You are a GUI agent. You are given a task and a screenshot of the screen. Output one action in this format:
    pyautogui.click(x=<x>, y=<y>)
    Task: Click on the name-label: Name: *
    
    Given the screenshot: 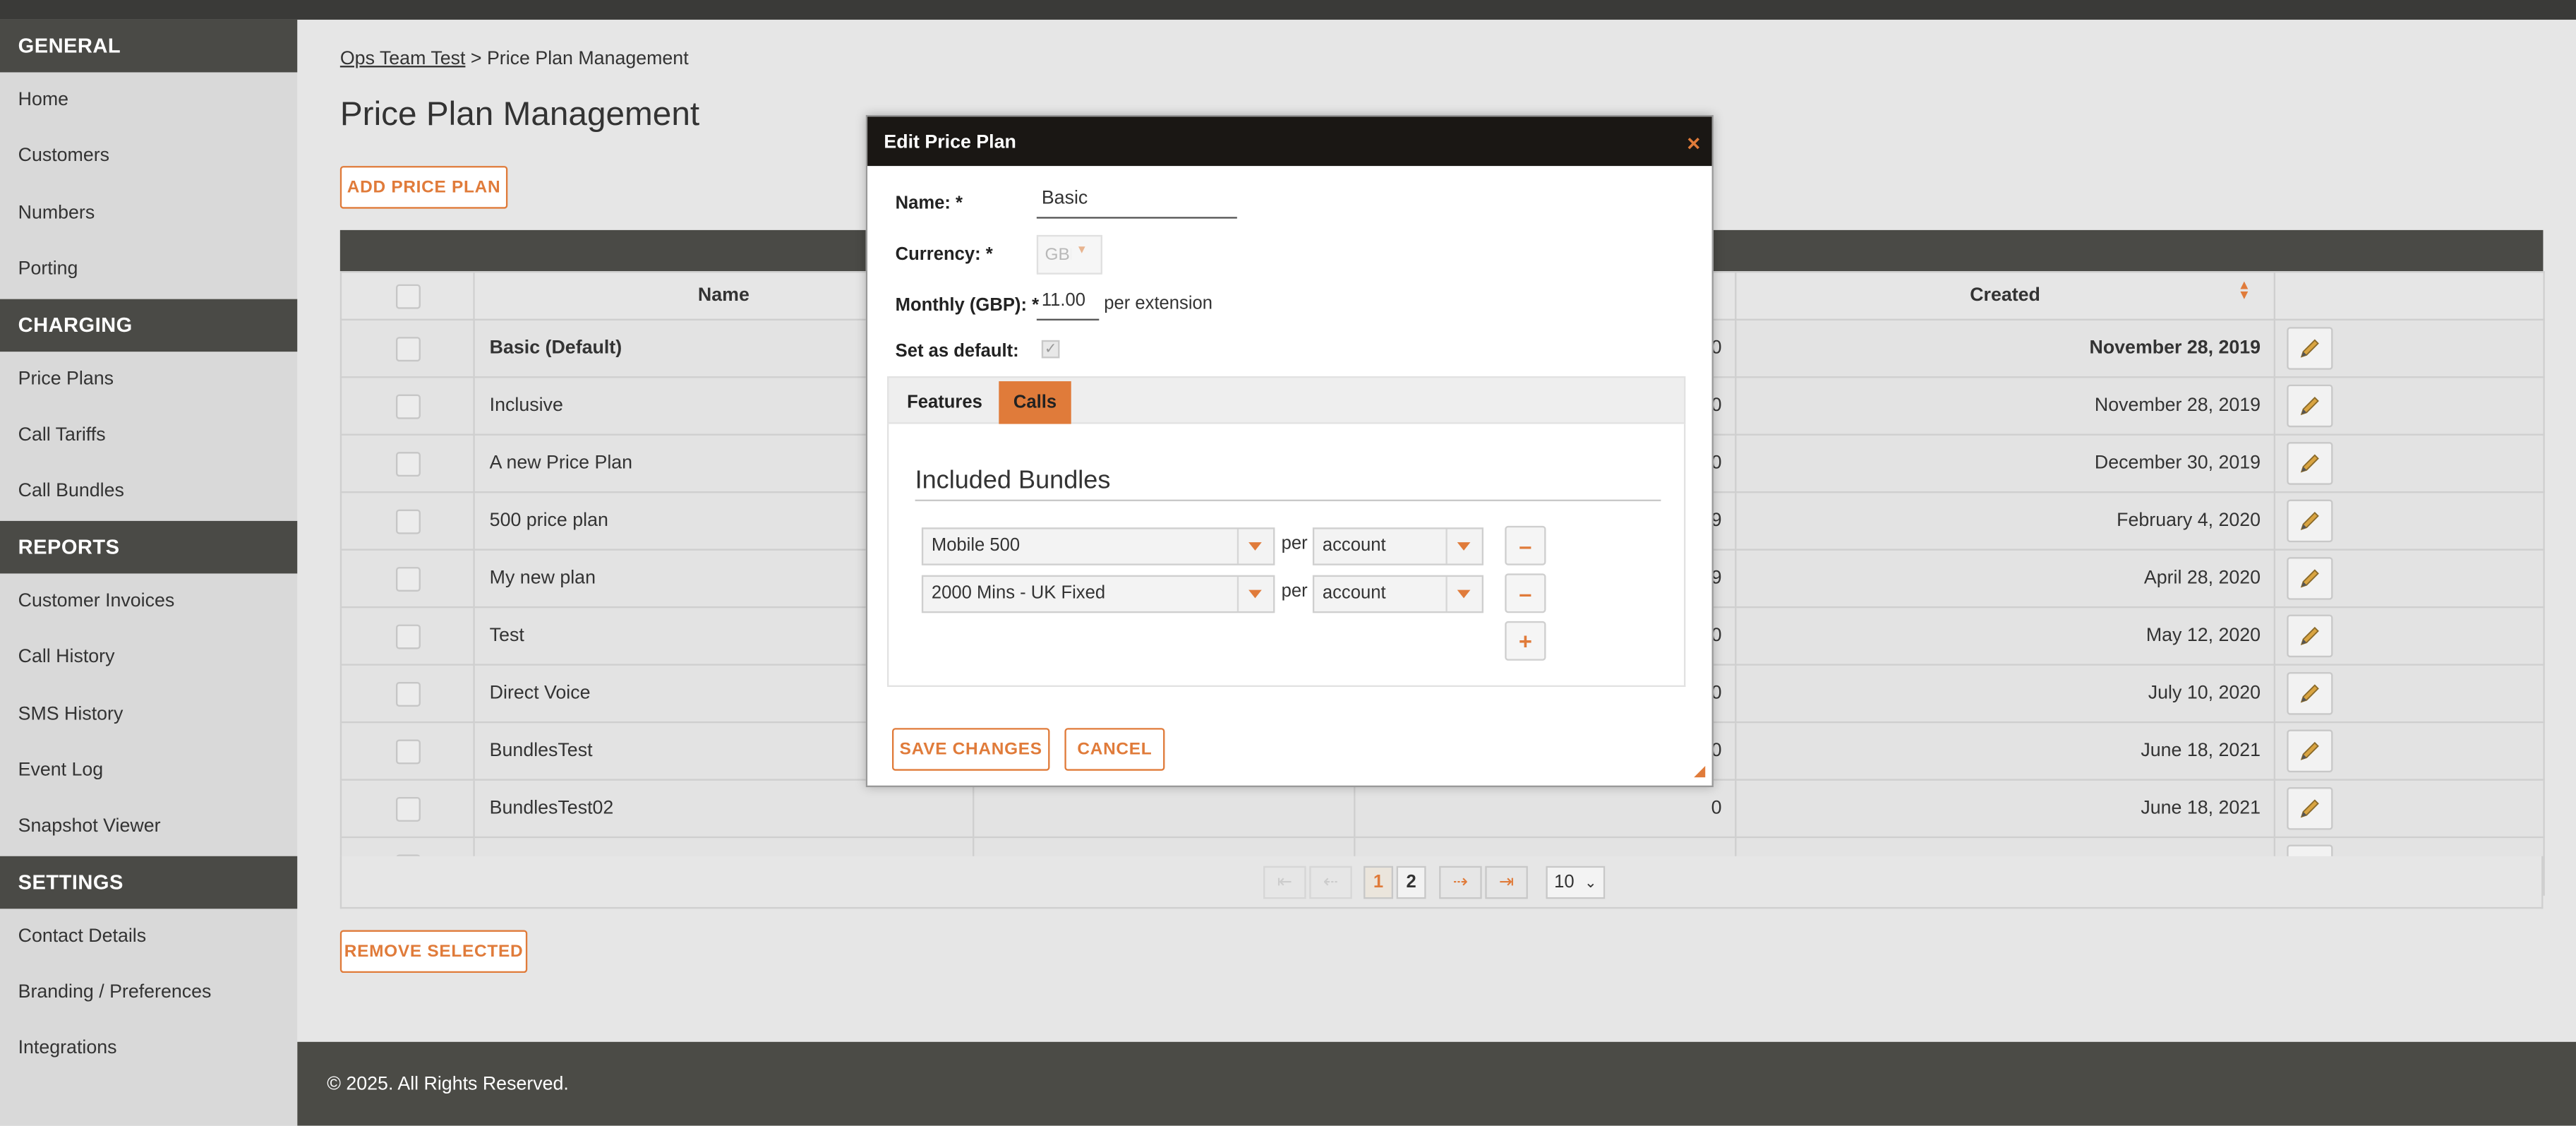 What is the action you would take?
    pyautogui.click(x=929, y=203)
    